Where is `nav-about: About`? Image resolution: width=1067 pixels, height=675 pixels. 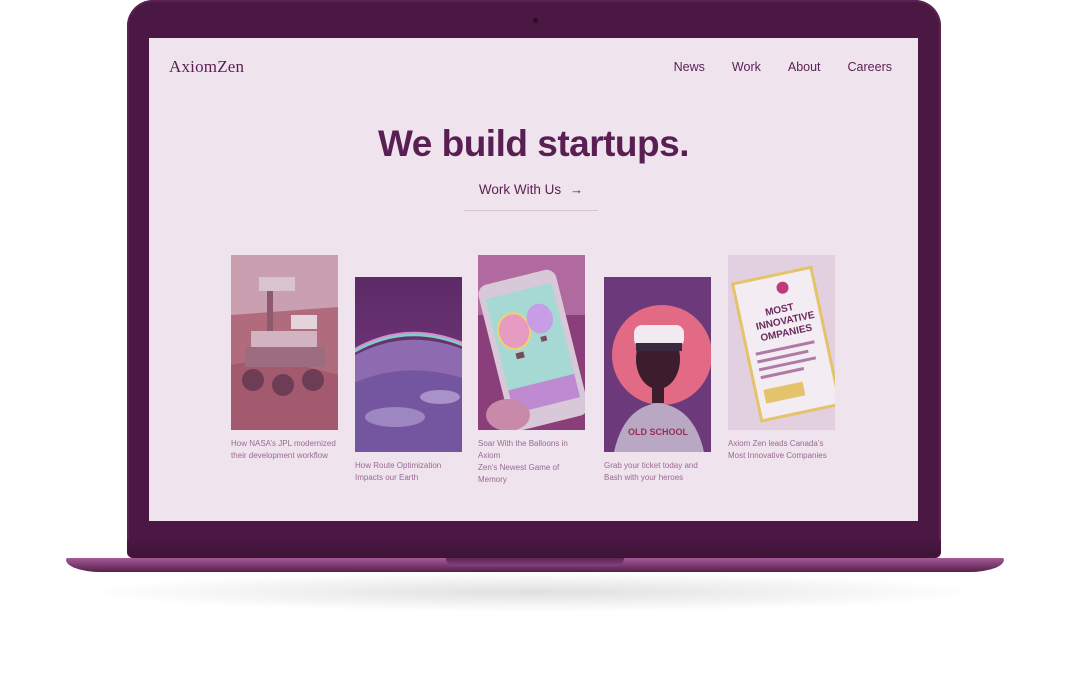 nav-about: About is located at coordinates (804, 67).